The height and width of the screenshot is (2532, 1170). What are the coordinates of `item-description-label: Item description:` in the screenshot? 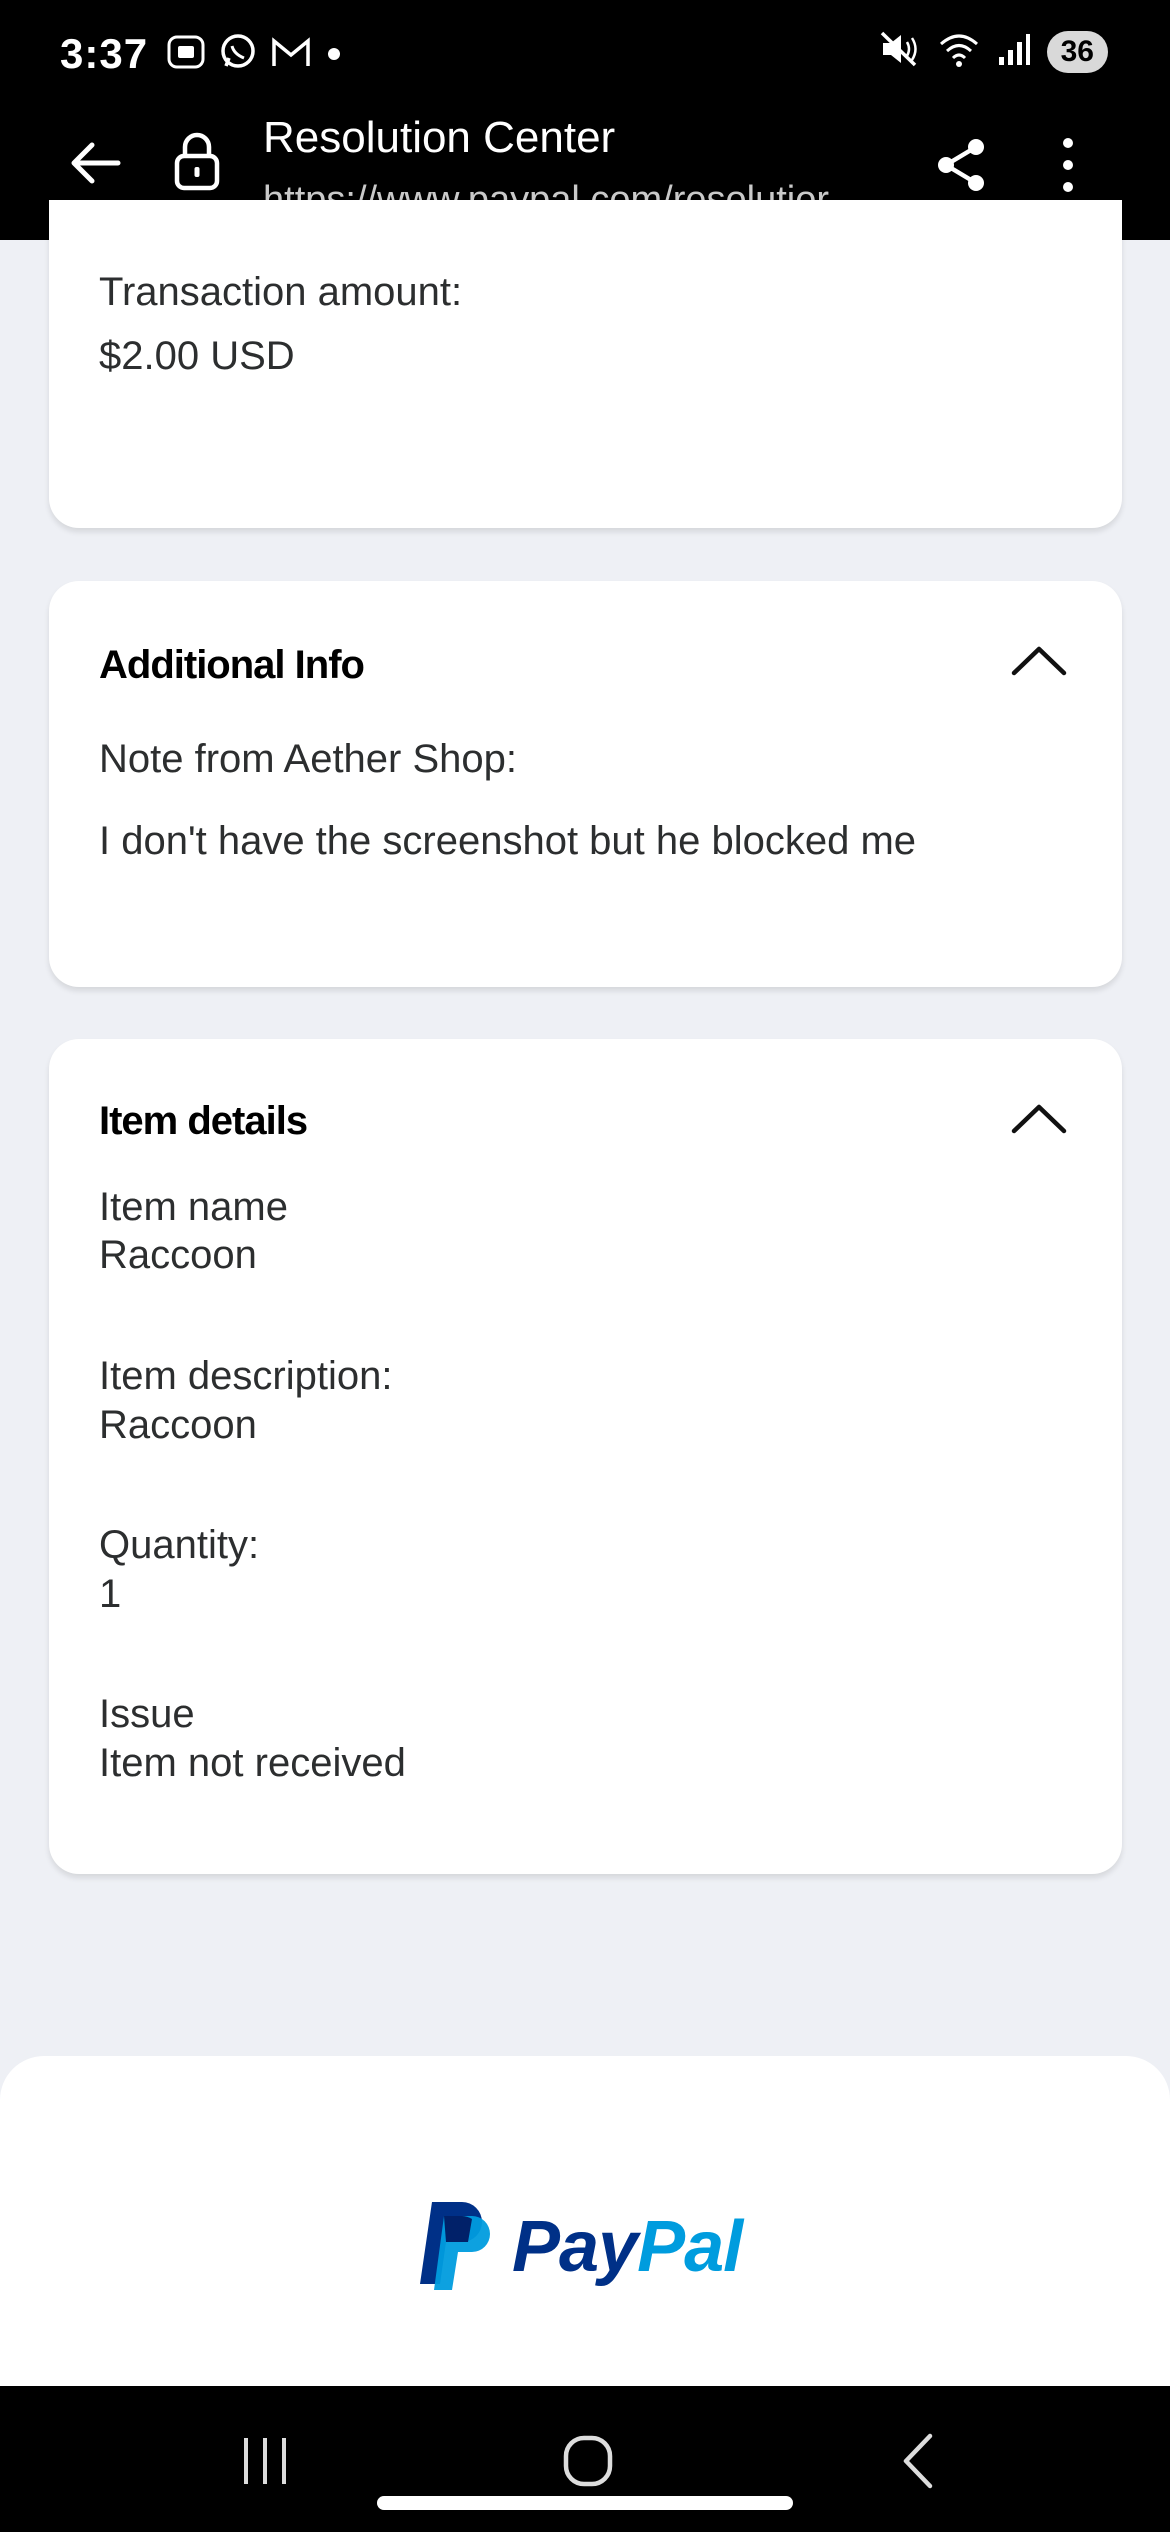 It's located at (246, 1376).